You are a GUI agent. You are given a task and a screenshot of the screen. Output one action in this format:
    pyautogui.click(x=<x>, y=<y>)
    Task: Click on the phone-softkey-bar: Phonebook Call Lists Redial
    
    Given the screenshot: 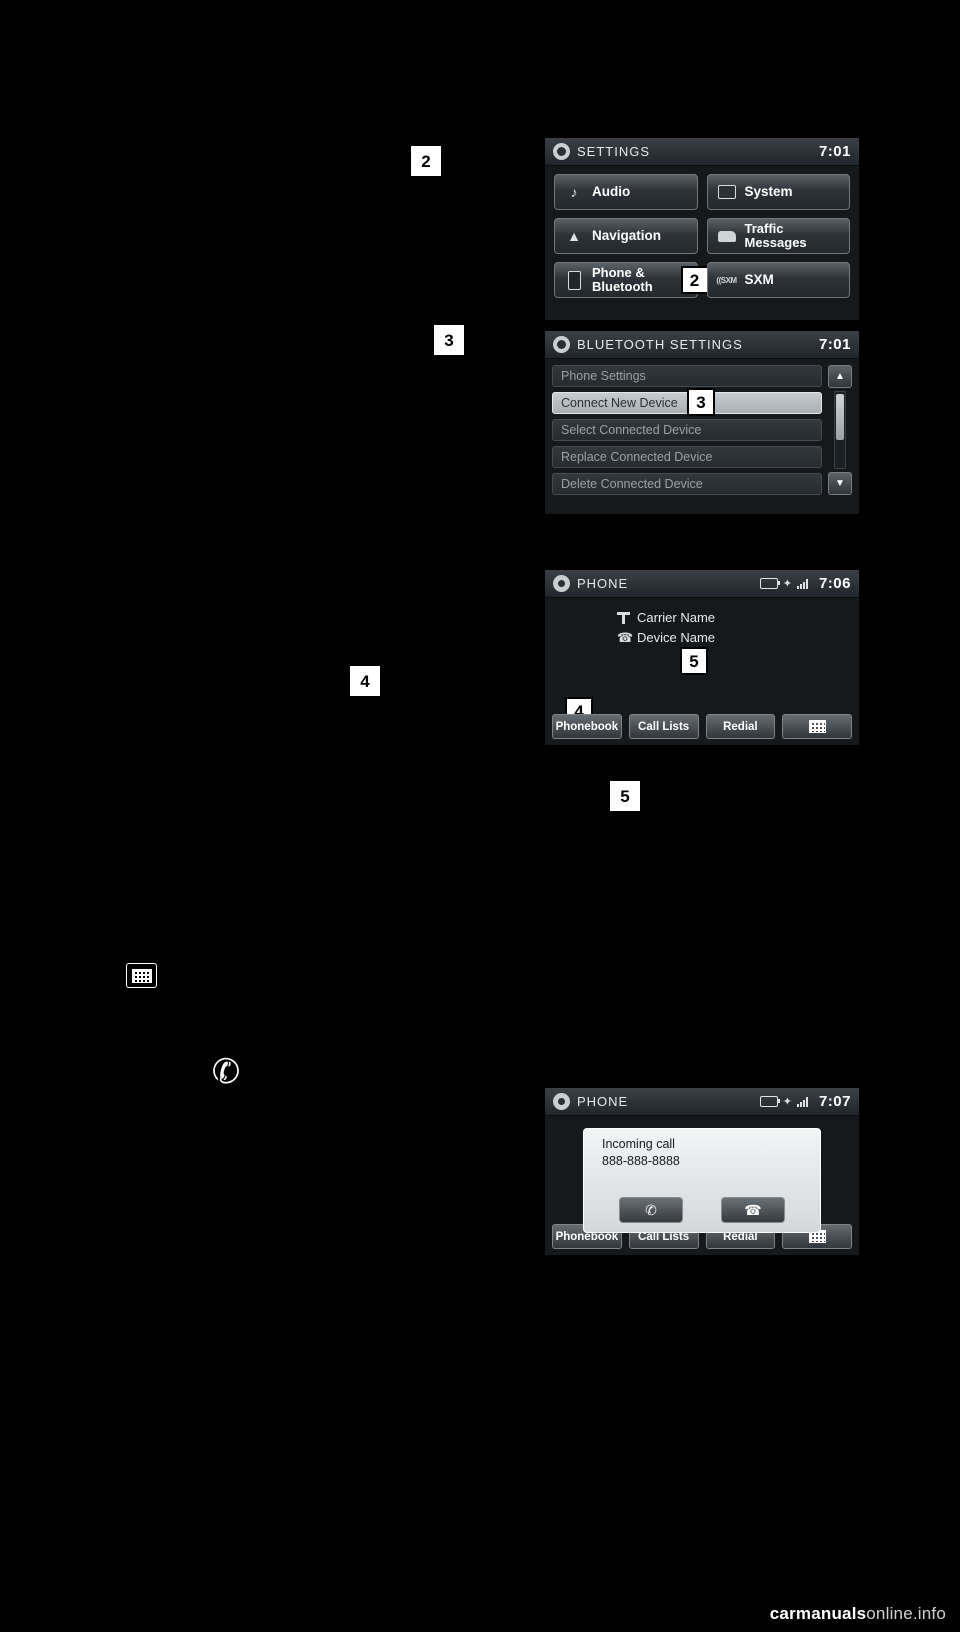 What is the action you would take?
    pyautogui.click(x=702, y=726)
    